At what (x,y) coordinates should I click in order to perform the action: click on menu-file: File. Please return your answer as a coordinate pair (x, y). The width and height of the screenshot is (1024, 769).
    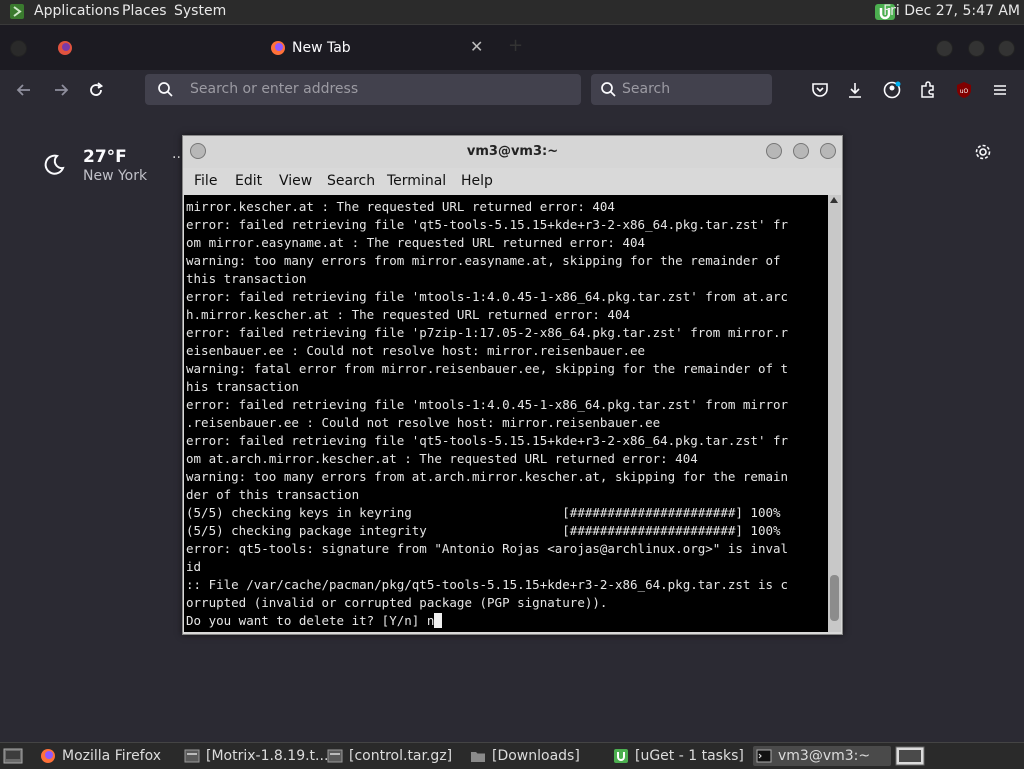
    Looking at the image, I should click on (205, 181).